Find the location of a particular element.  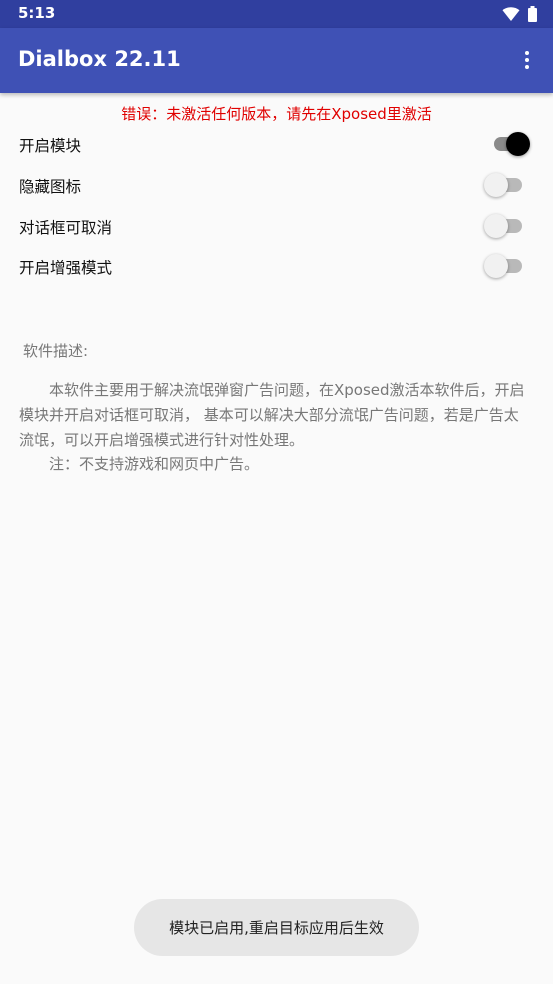

switch-label: 隐藏图标 is located at coordinates (50, 187).